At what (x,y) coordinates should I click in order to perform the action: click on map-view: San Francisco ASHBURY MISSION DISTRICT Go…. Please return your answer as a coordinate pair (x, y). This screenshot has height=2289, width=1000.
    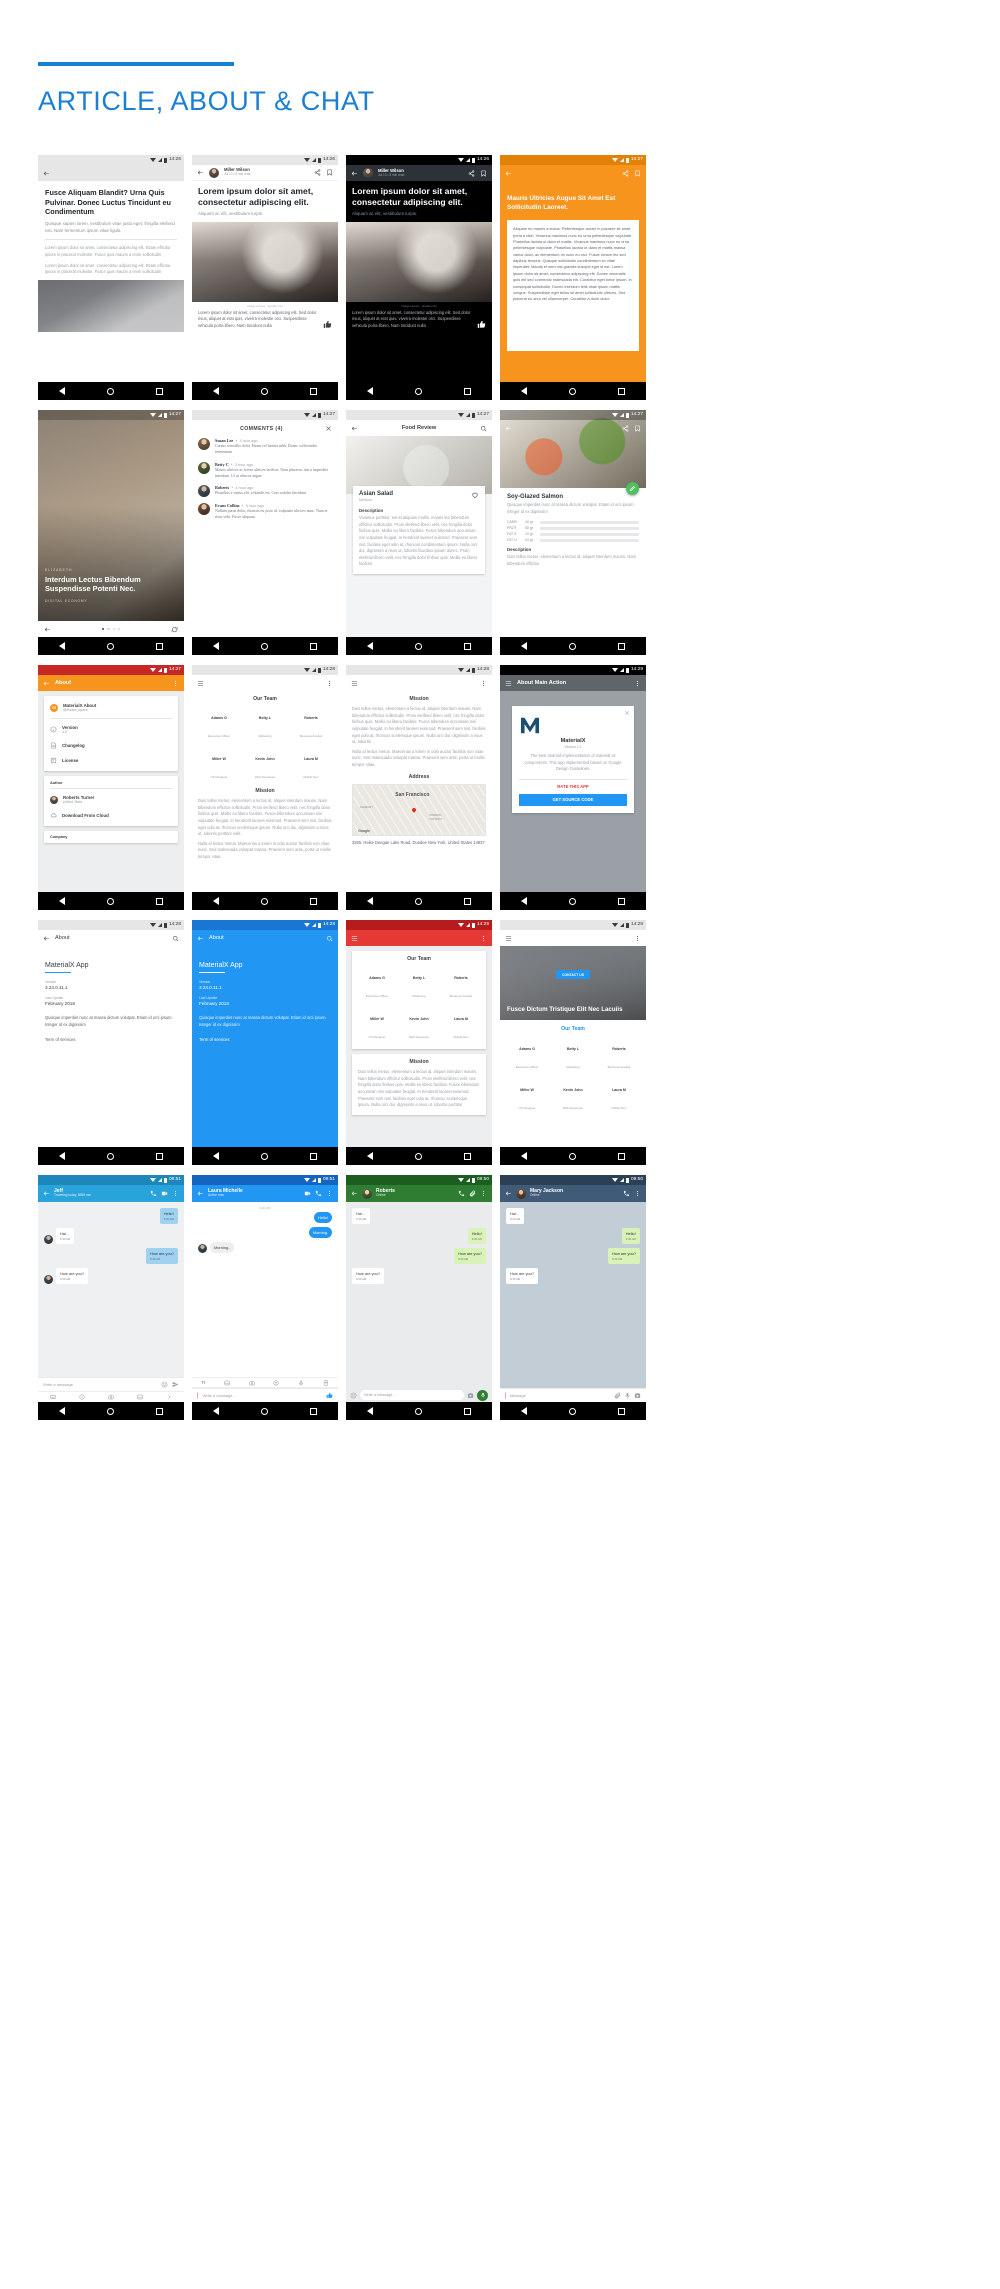
    Looking at the image, I should click on (419, 809).